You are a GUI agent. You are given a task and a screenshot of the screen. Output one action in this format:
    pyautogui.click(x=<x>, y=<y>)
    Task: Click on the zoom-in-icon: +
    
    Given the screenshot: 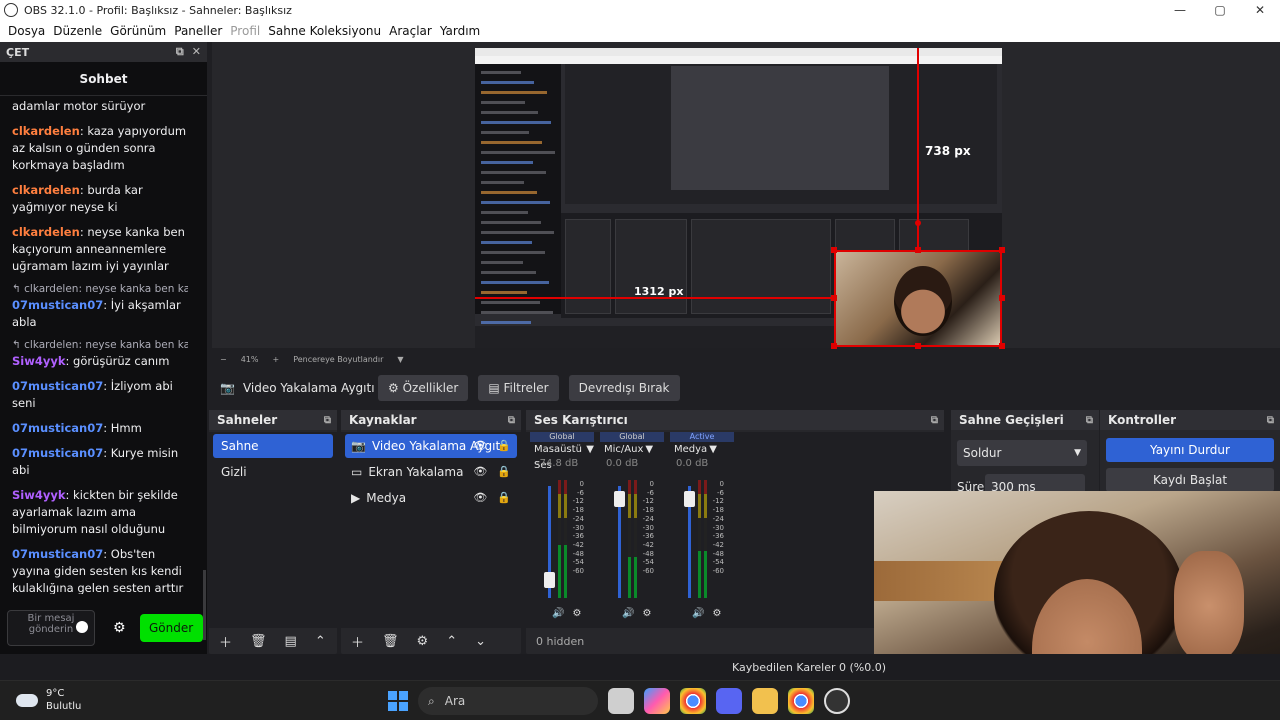 What is the action you would take?
    pyautogui.click(x=275, y=359)
    